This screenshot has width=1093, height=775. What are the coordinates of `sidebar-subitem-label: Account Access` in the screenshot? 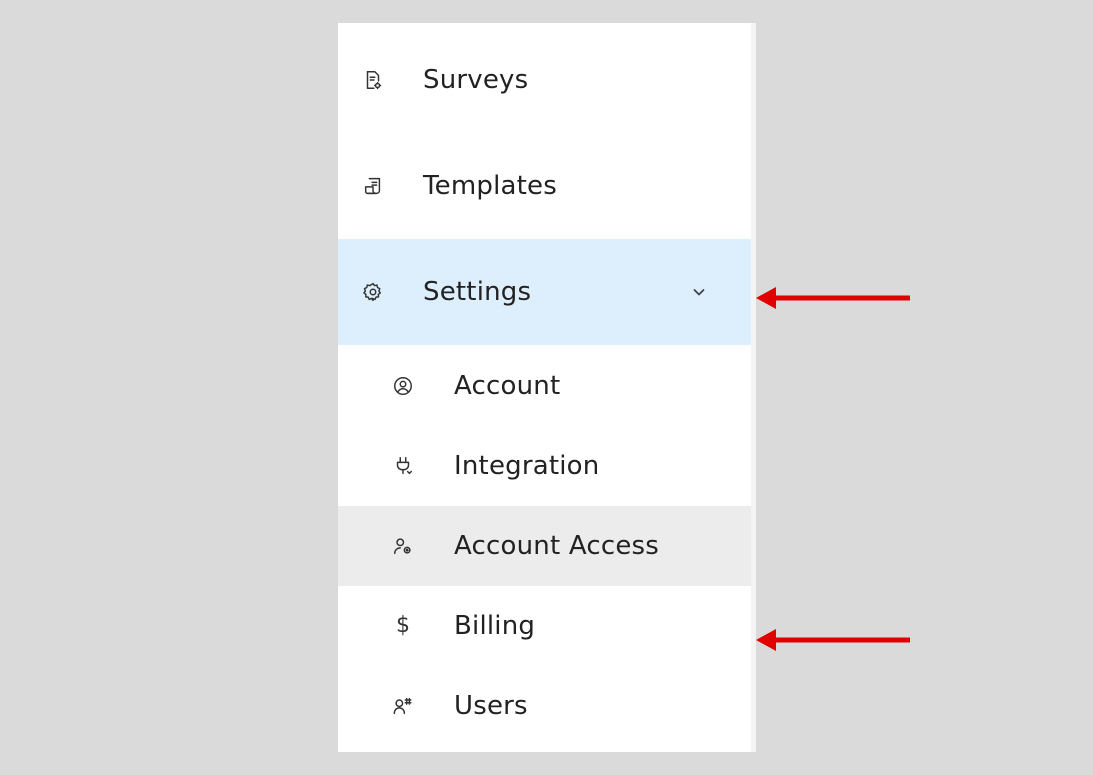 It's located at (557, 546).